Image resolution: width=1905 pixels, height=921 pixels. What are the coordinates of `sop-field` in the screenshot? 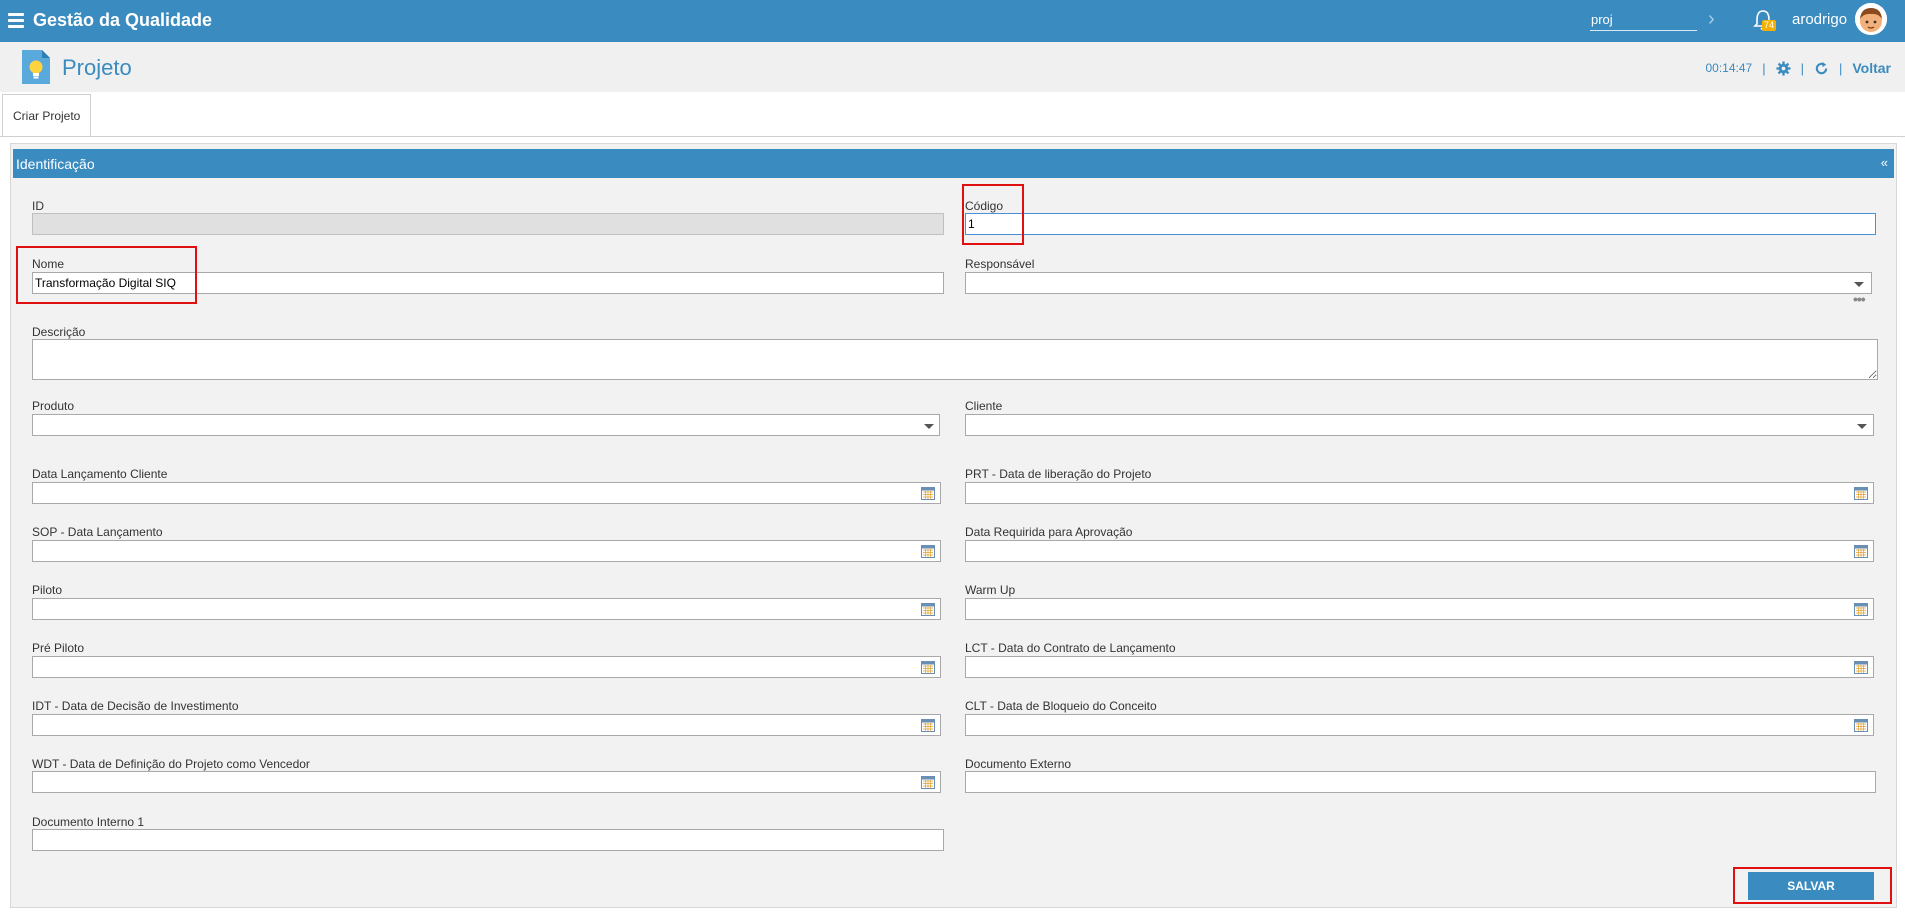 It's located at (486, 551).